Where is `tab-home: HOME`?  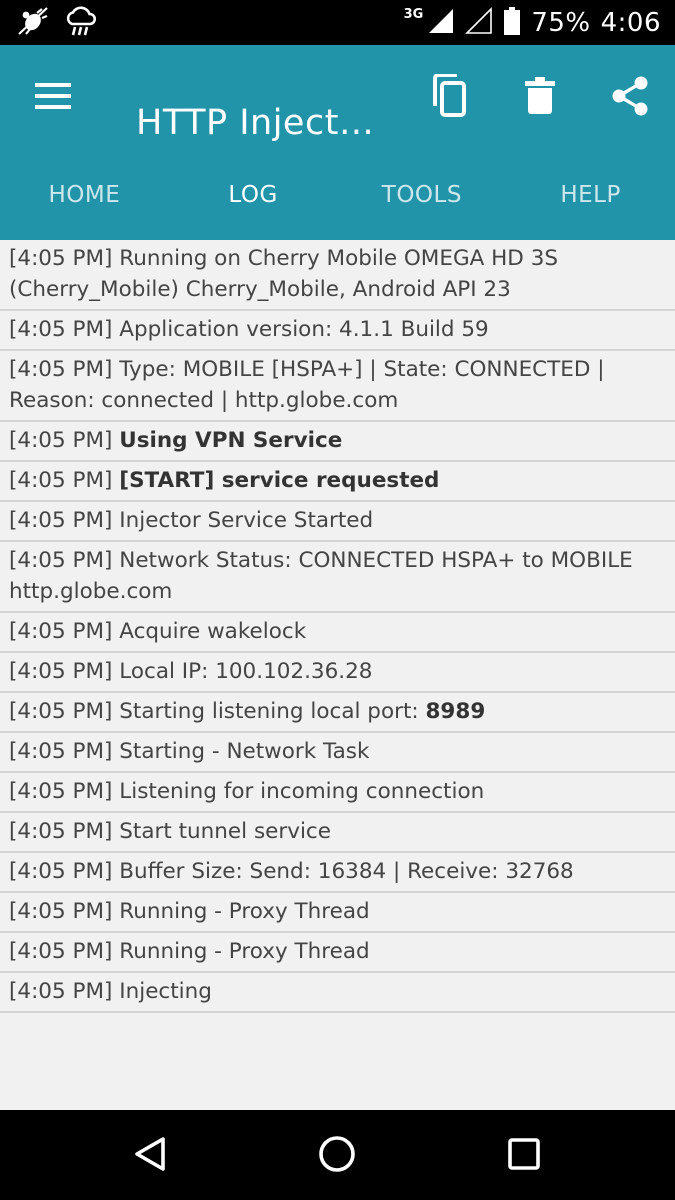
tab-home: HOME is located at coordinates (84, 195).